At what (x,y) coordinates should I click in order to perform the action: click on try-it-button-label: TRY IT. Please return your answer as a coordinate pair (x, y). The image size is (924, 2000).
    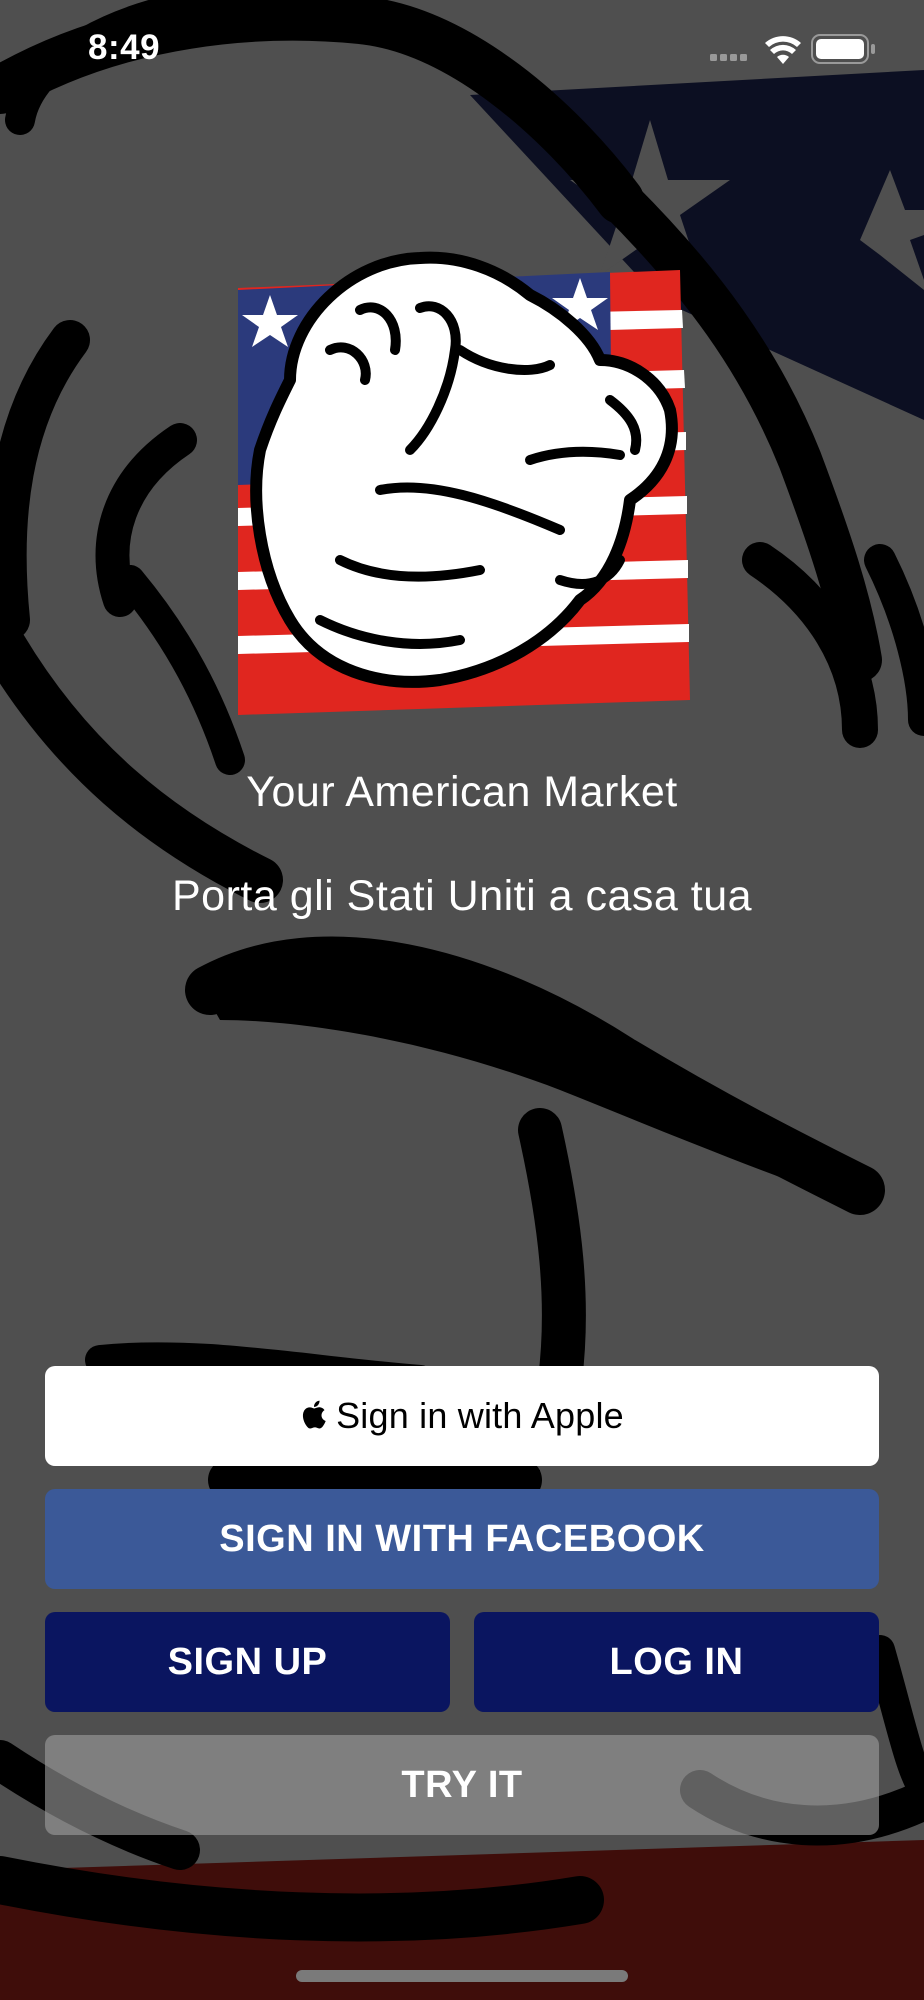
    Looking at the image, I should click on (462, 1784).